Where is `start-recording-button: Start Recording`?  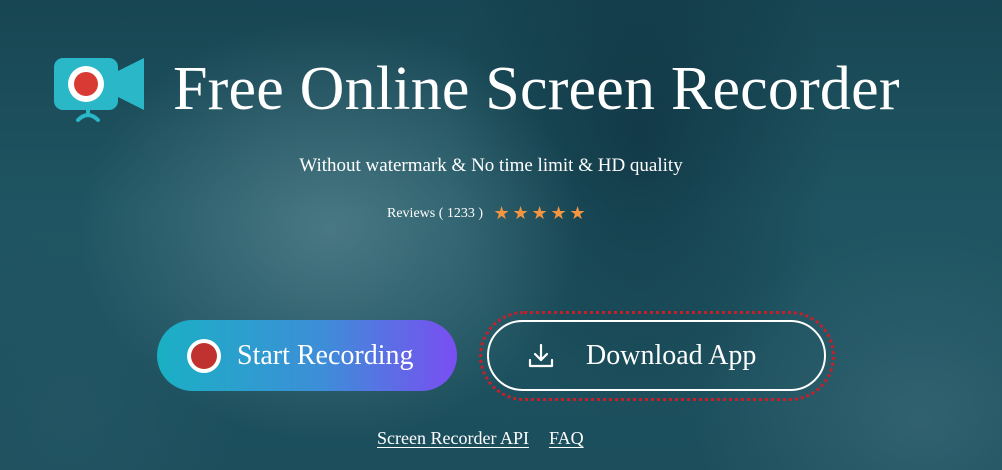
start-recording-button: Start Recording is located at coordinates (307, 355).